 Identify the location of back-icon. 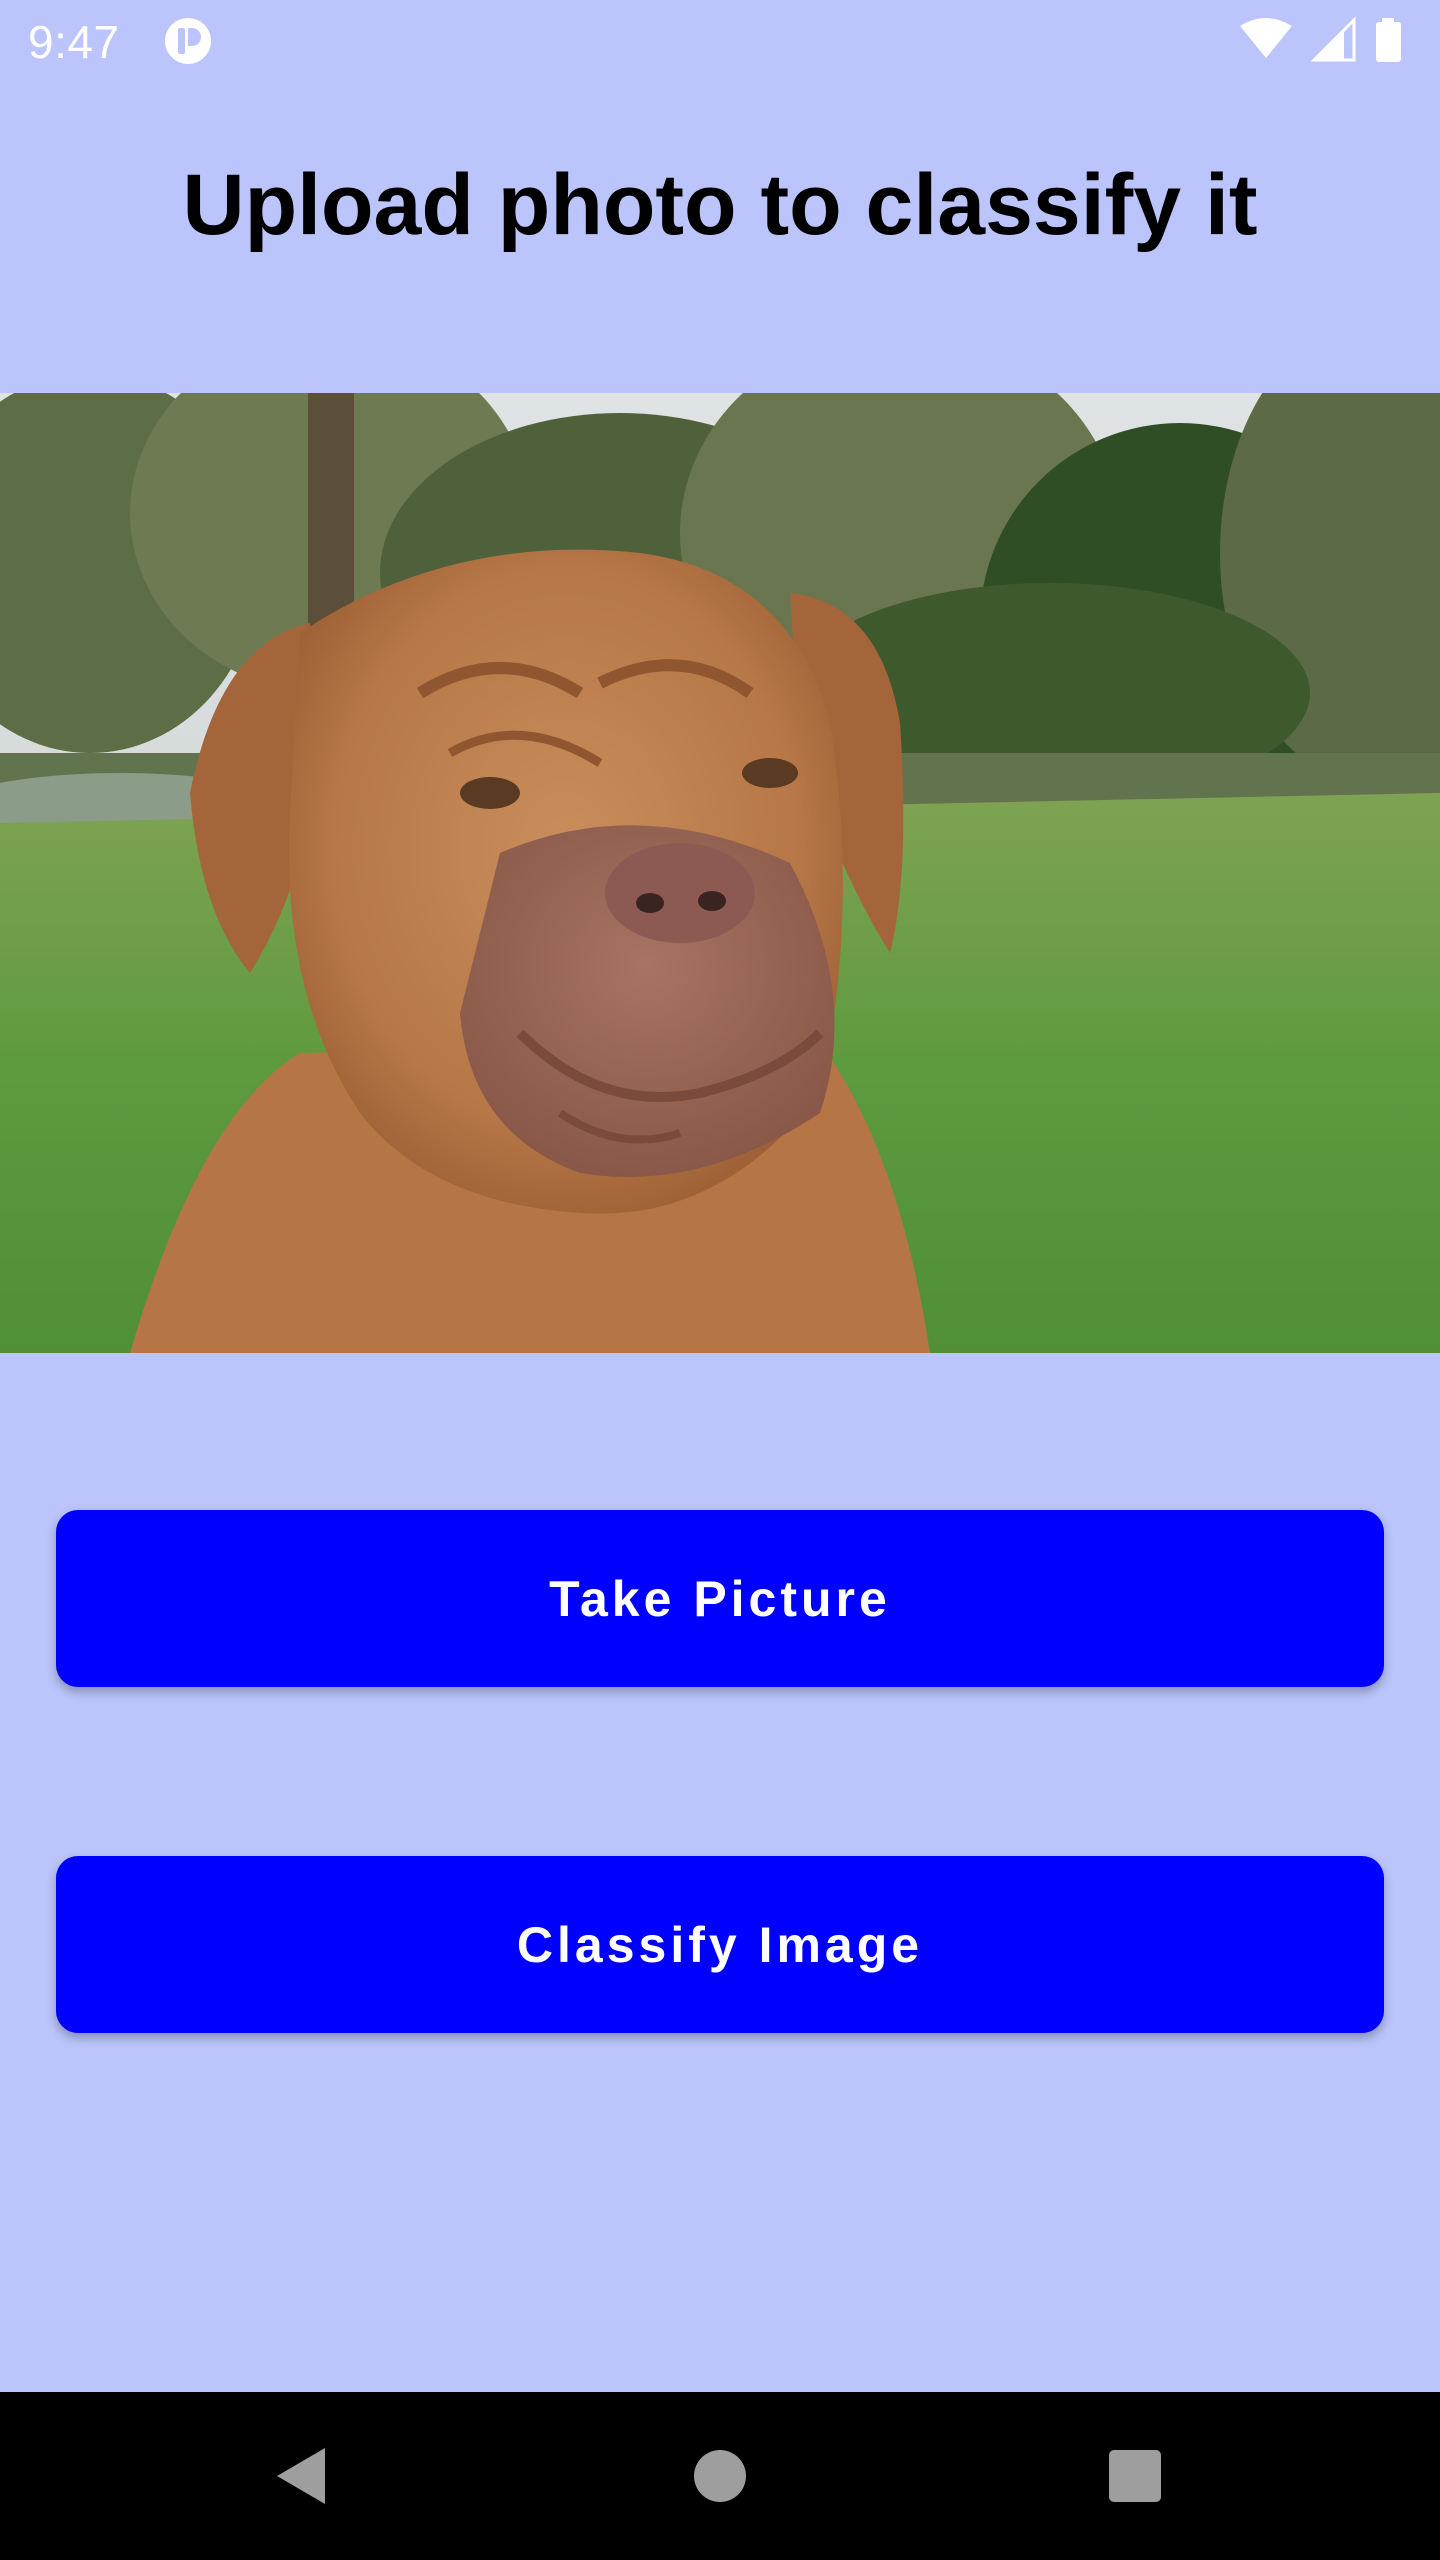
(301, 2476).